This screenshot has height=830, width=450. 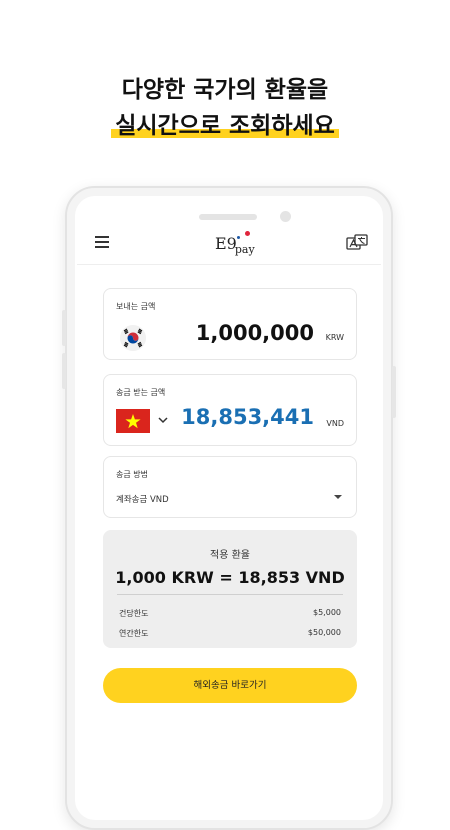 I want to click on receive-currency: VND, so click(x=335, y=423).